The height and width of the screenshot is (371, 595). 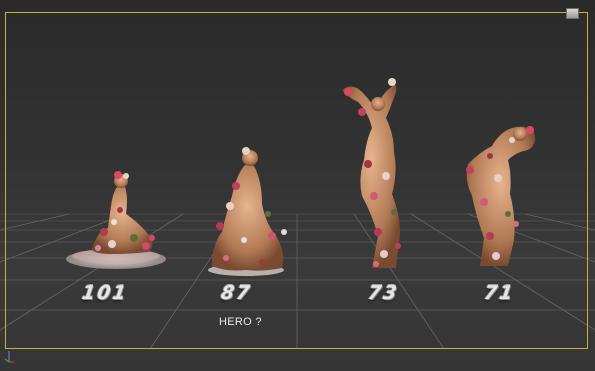 I want to click on hero-annotation: HERO ?, so click(x=240, y=322).